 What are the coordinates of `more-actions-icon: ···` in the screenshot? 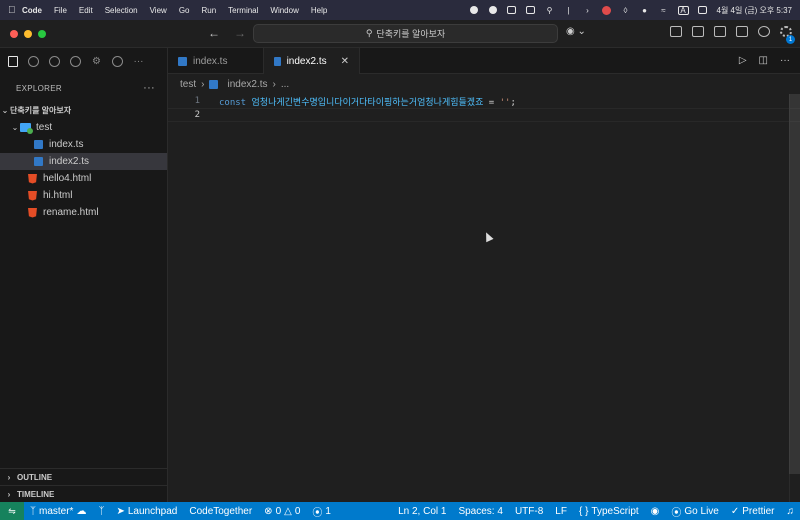 It's located at (785, 60).